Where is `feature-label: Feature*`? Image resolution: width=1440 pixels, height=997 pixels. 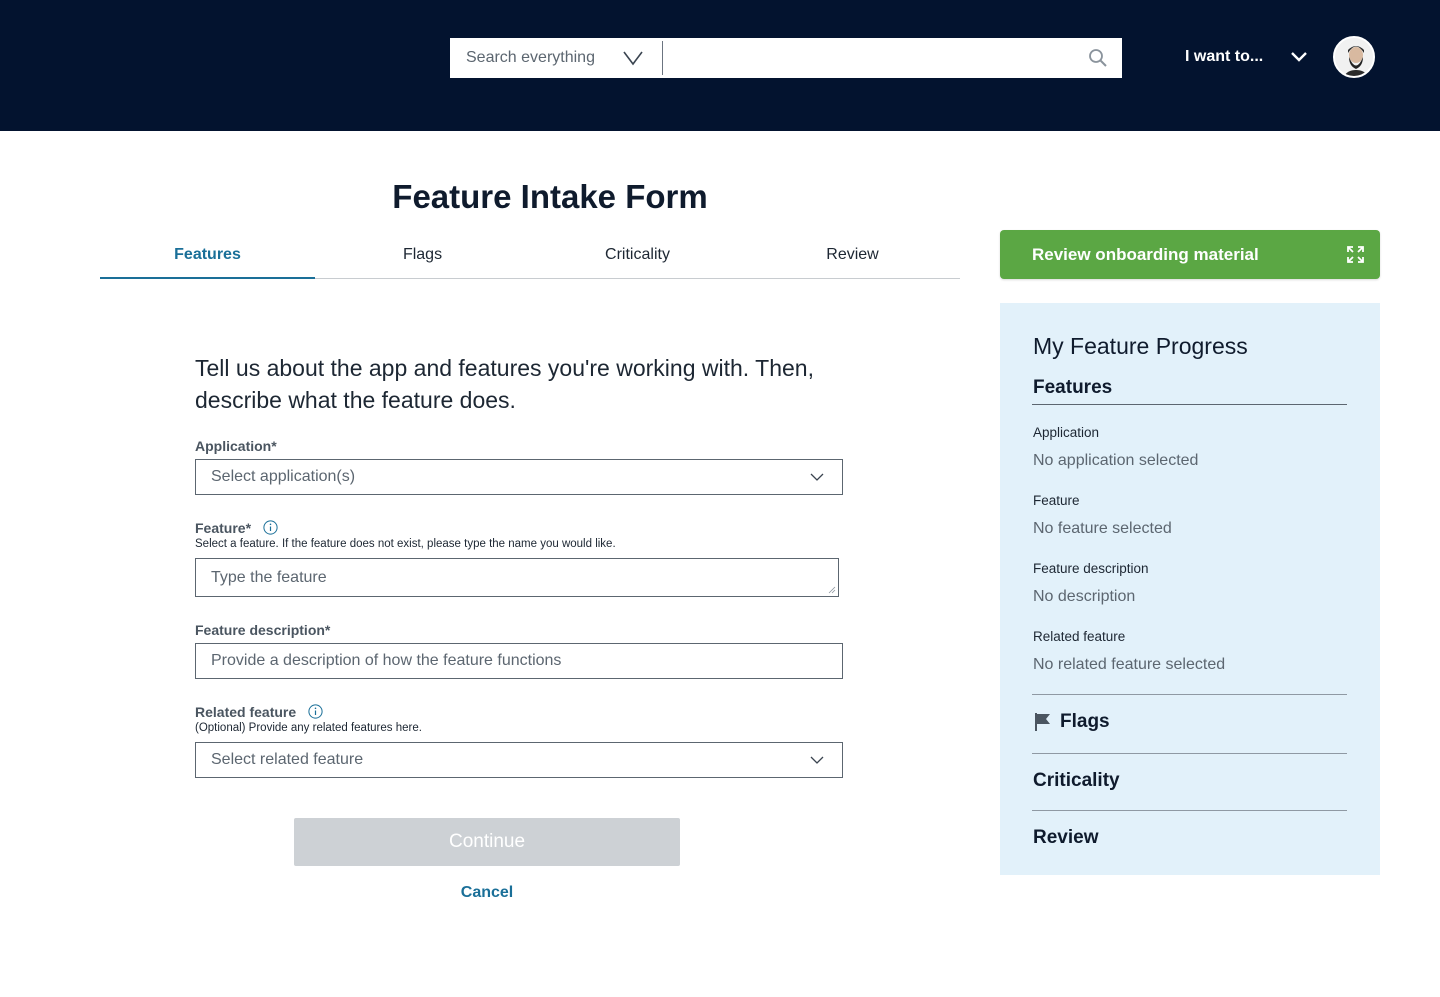
feature-label: Feature* is located at coordinates (236, 528).